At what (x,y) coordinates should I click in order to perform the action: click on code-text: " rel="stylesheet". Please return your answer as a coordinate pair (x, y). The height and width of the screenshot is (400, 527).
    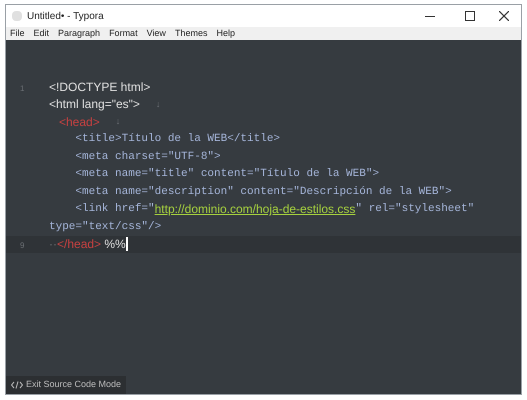
    Looking at the image, I should click on (414, 209).